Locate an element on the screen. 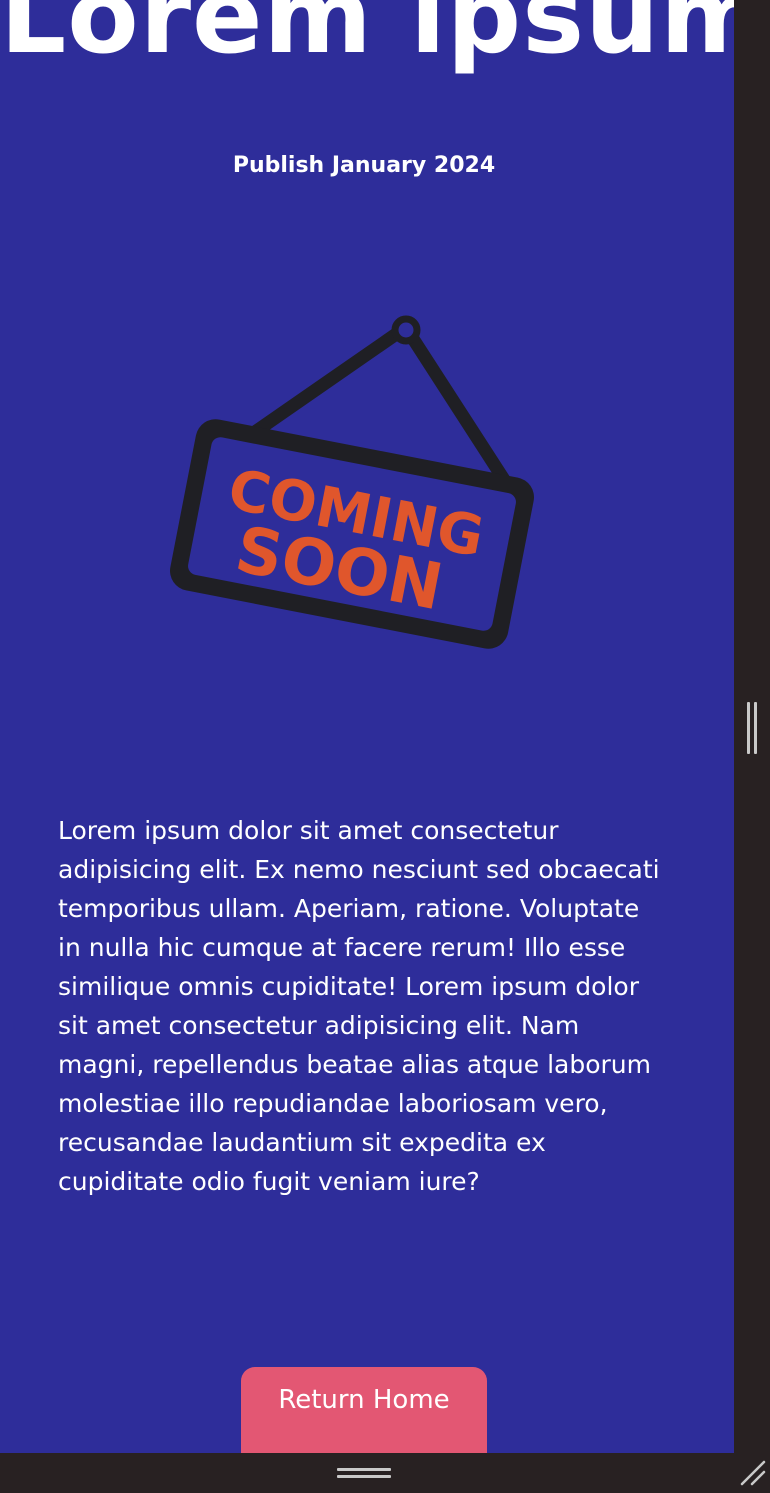 The height and width of the screenshot is (1493, 770). vertical-scroll-grip-icon is located at coordinates (752, 728).